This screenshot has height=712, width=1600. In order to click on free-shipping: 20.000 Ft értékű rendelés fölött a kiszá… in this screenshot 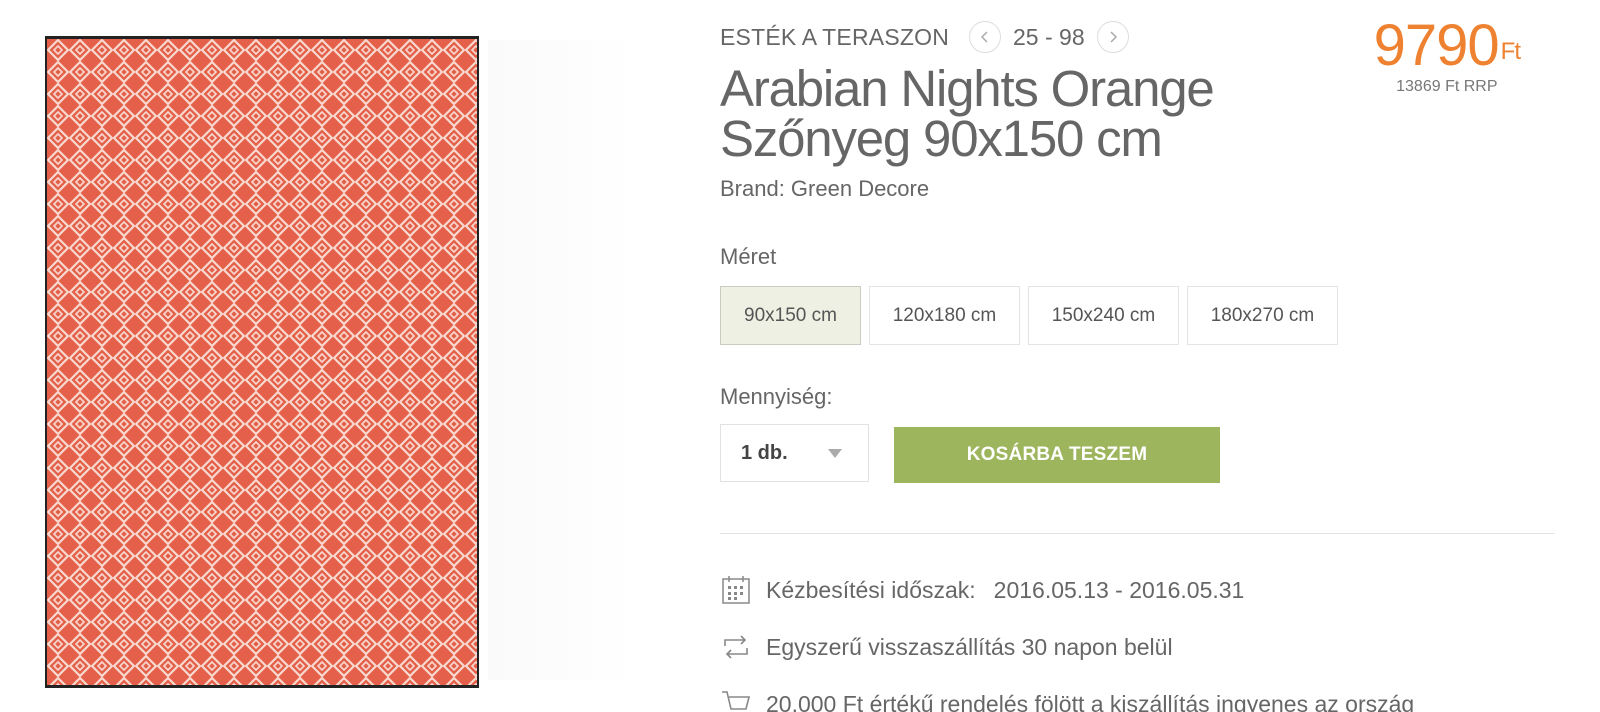, I will do `click(1067, 700)`.